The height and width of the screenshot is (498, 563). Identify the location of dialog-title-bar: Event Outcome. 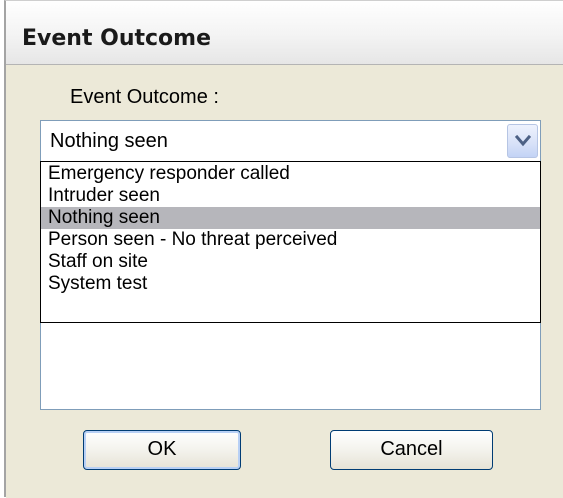
(284, 33).